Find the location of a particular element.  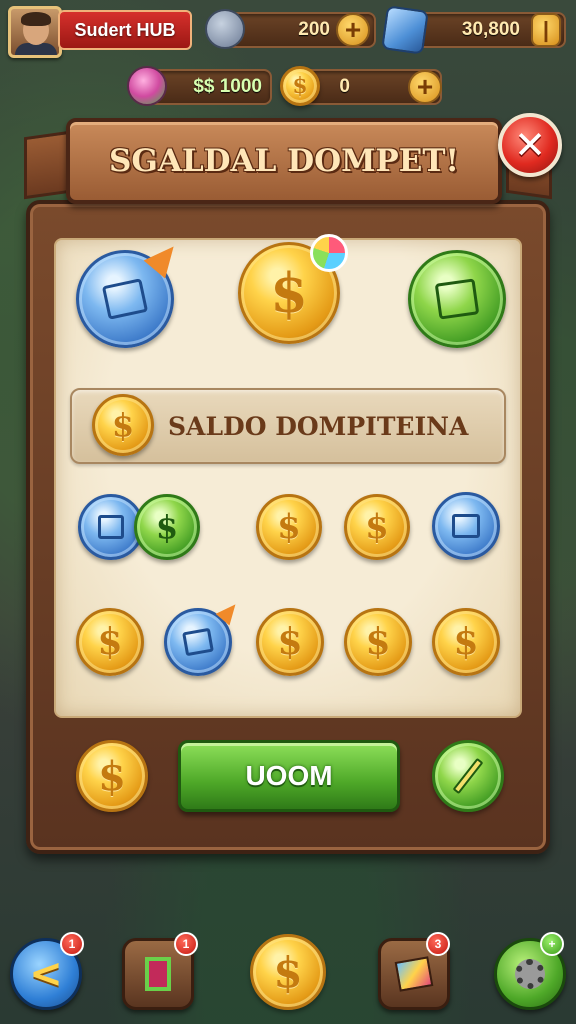

resource-1-icon is located at coordinates (225, 29).